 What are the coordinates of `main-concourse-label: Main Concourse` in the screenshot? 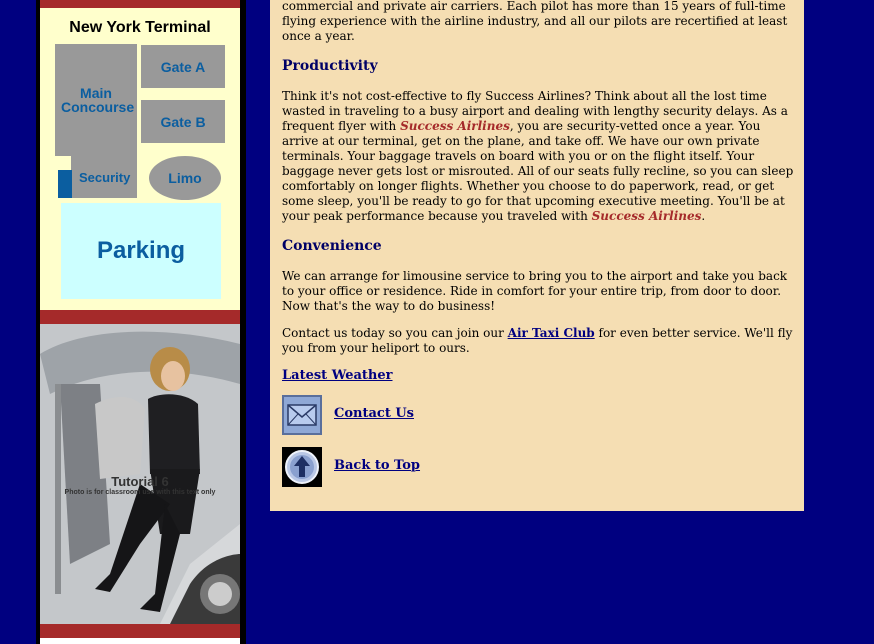 It's located at (98, 100).